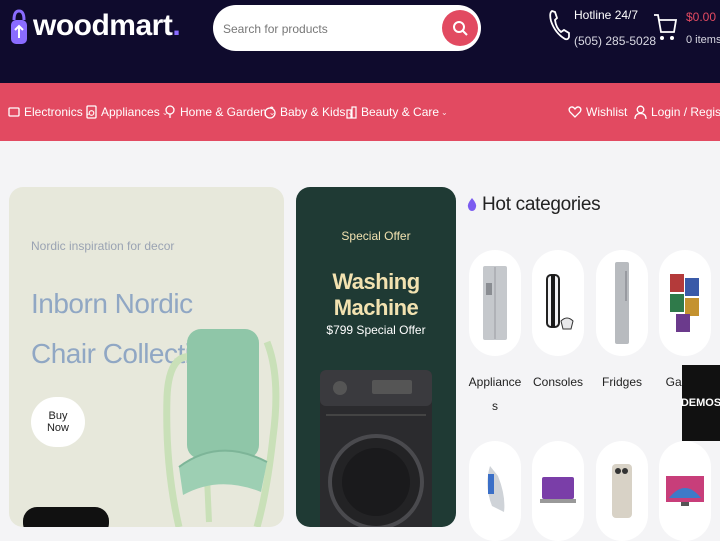 This screenshot has height=541, width=720. I want to click on category-image-vacuum, so click(495, 491).